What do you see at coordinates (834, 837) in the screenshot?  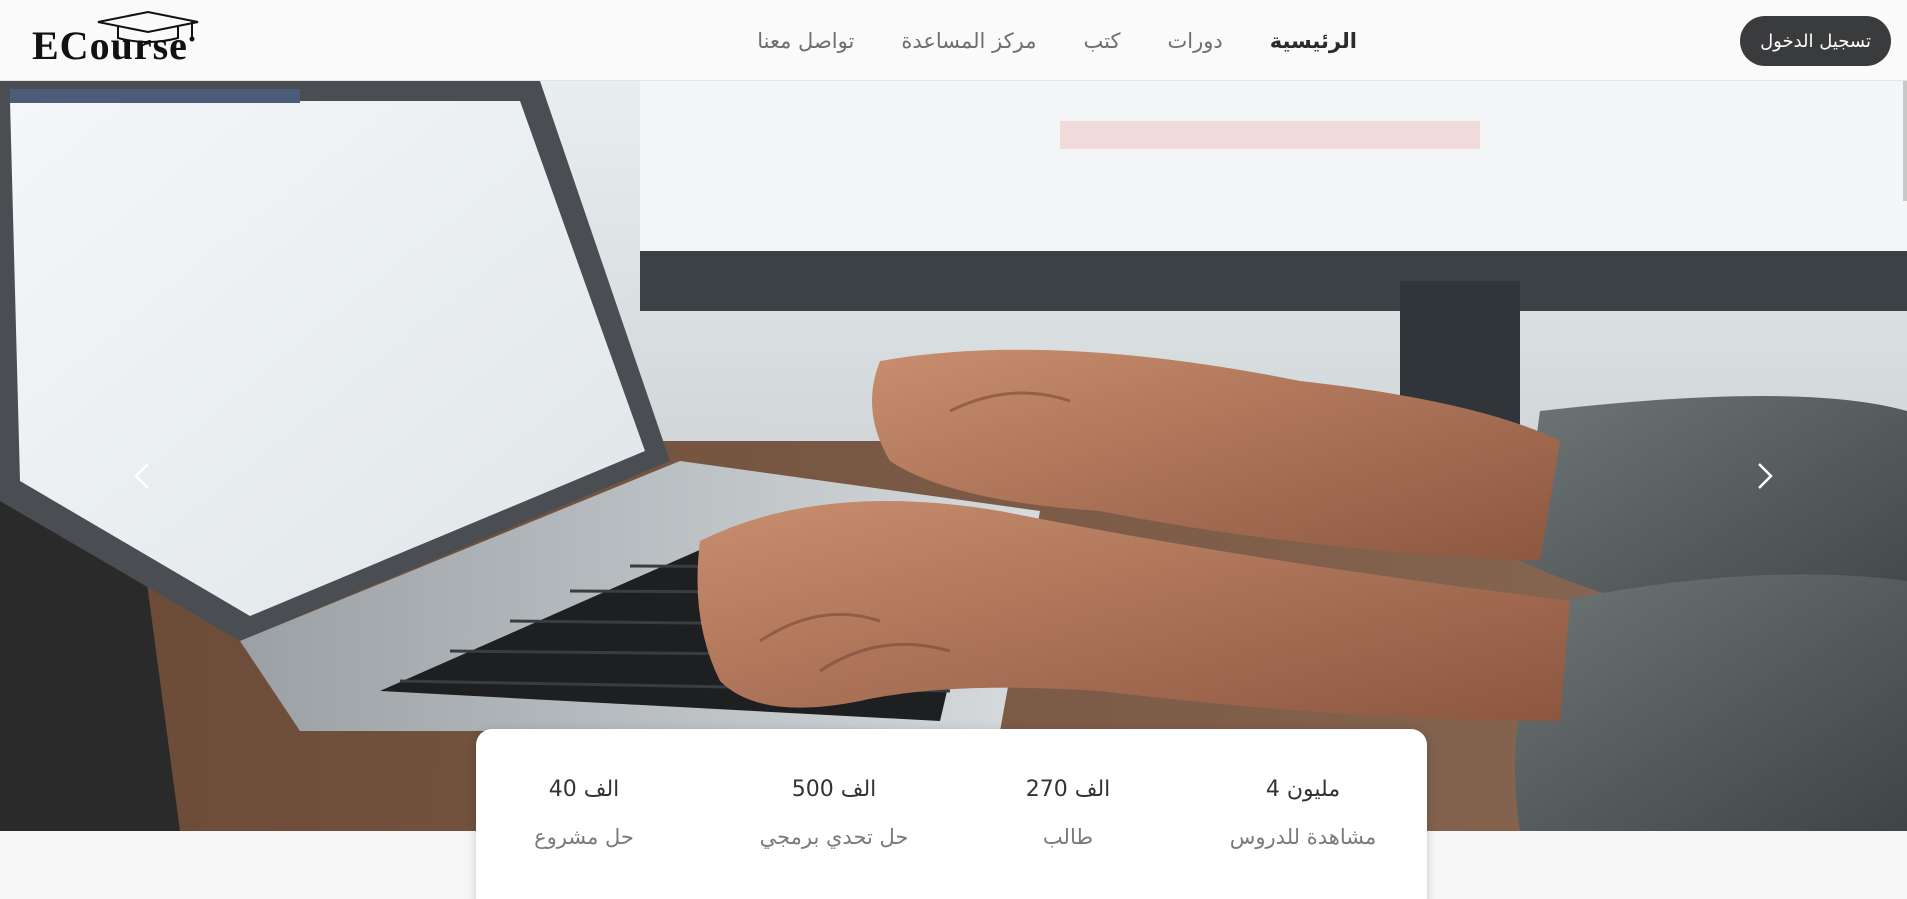 I see `stat-label: حل تحدي برمجي` at bounding box center [834, 837].